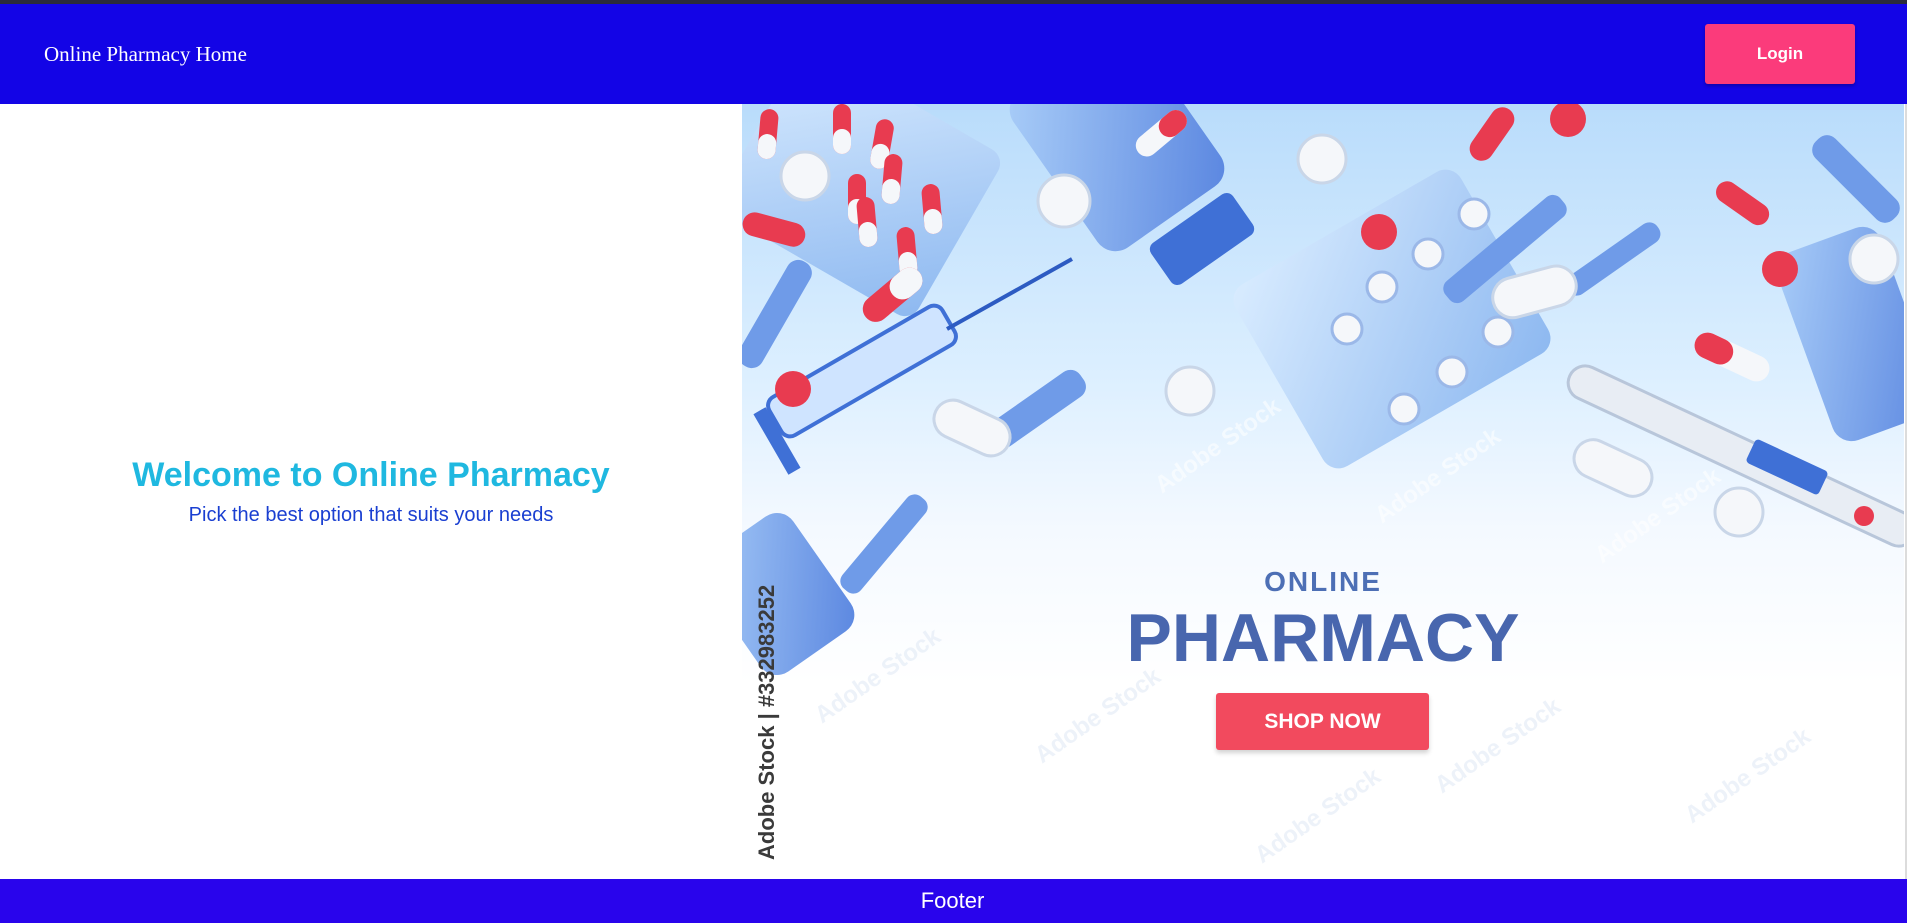 The image size is (1907, 923). What do you see at coordinates (953, 54) in the screenshot?
I see `top-navbar: Online Pharmacy Home Login` at bounding box center [953, 54].